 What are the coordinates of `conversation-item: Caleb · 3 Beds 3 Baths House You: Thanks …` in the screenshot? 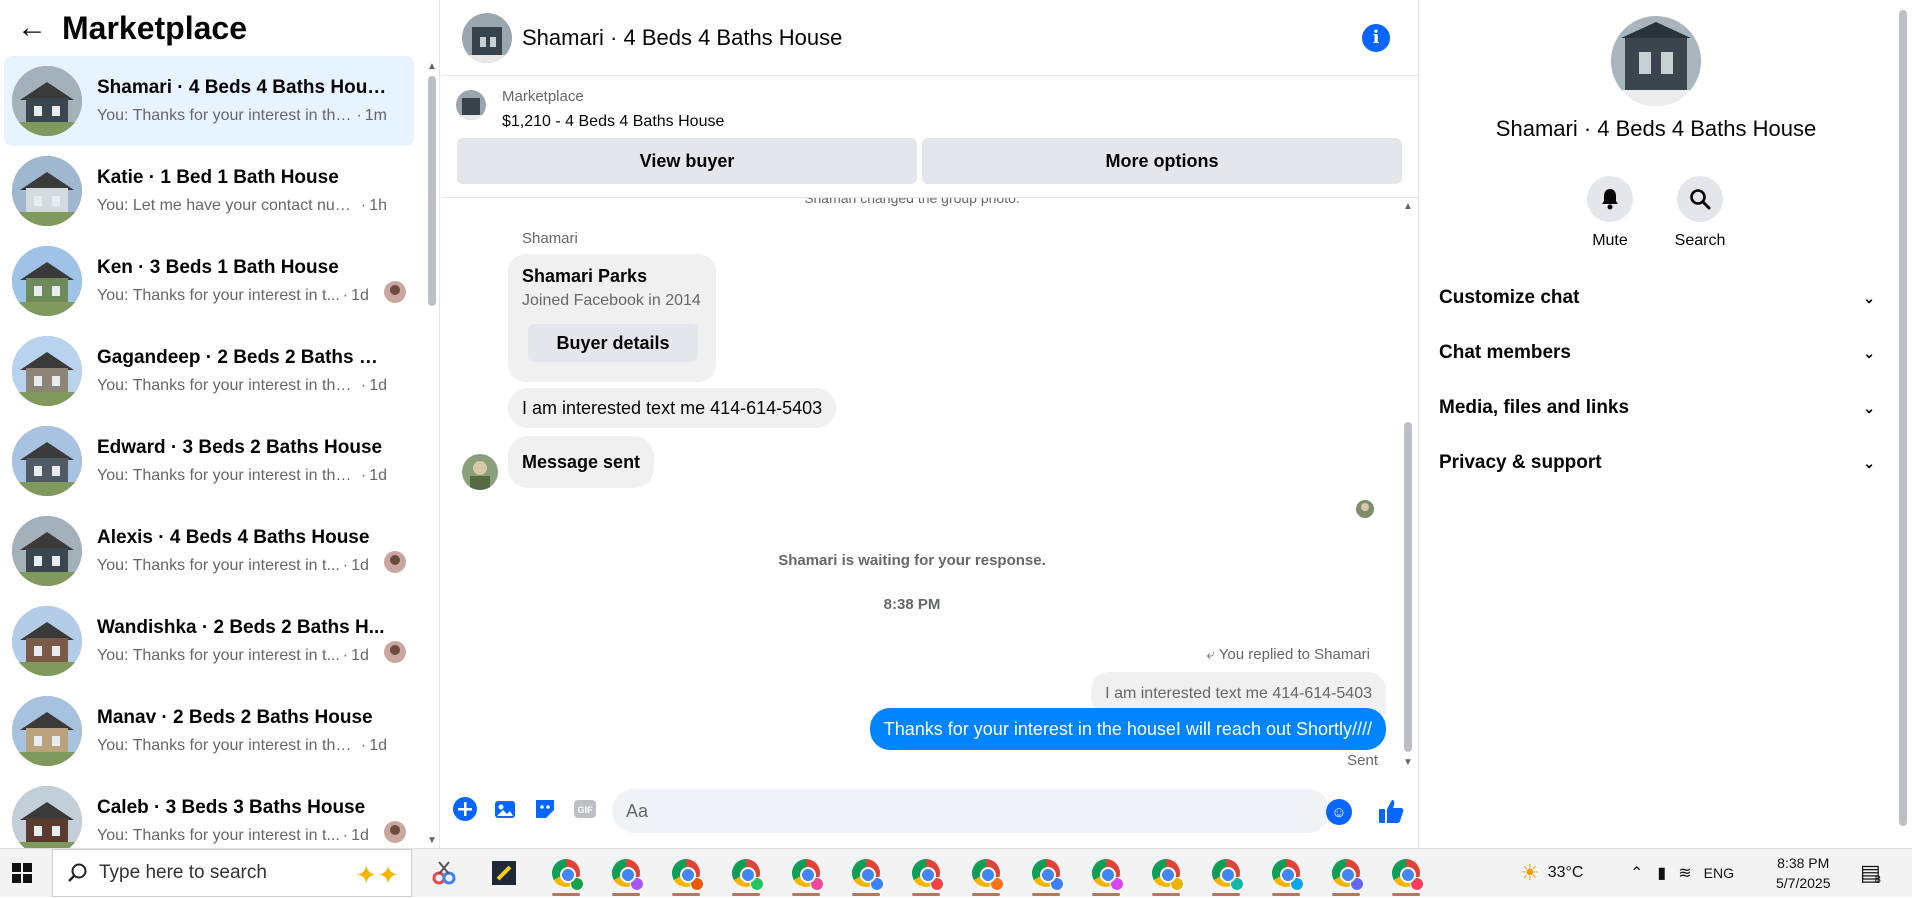 It's located at (209, 812).